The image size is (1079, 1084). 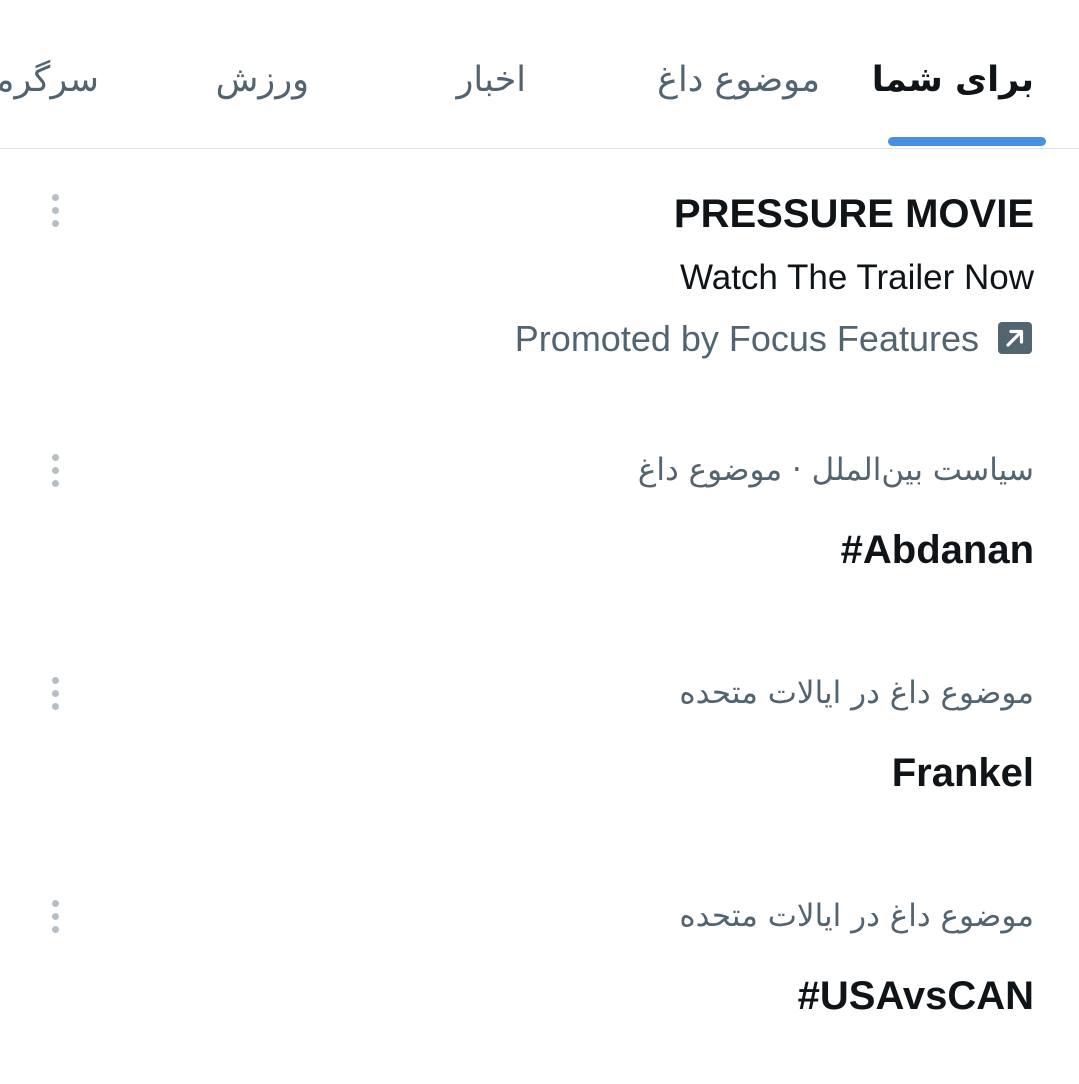 I want to click on trend-context: سیاست بین‌الملل · موضوع داغ, so click(x=835, y=470).